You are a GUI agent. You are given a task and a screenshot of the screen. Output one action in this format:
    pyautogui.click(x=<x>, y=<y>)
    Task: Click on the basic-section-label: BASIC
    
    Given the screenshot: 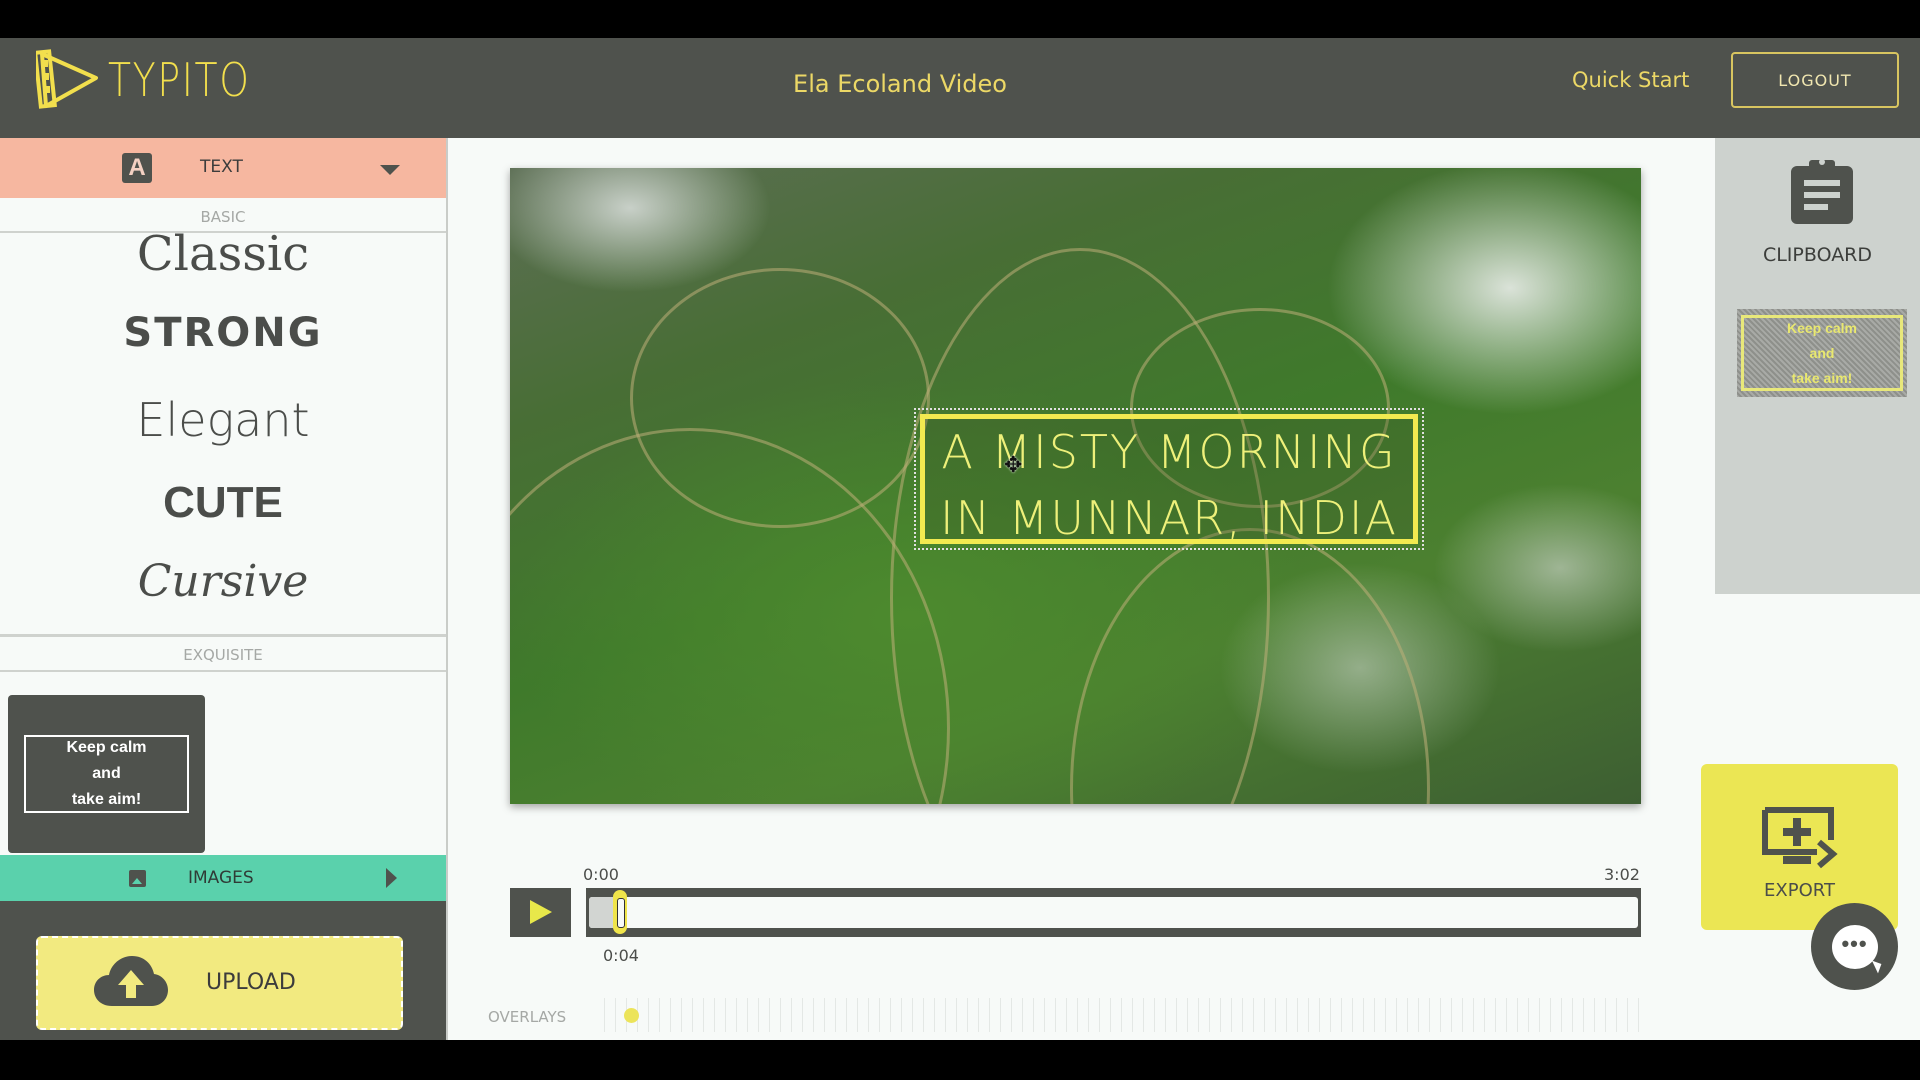 What is the action you would take?
    pyautogui.click(x=223, y=217)
    